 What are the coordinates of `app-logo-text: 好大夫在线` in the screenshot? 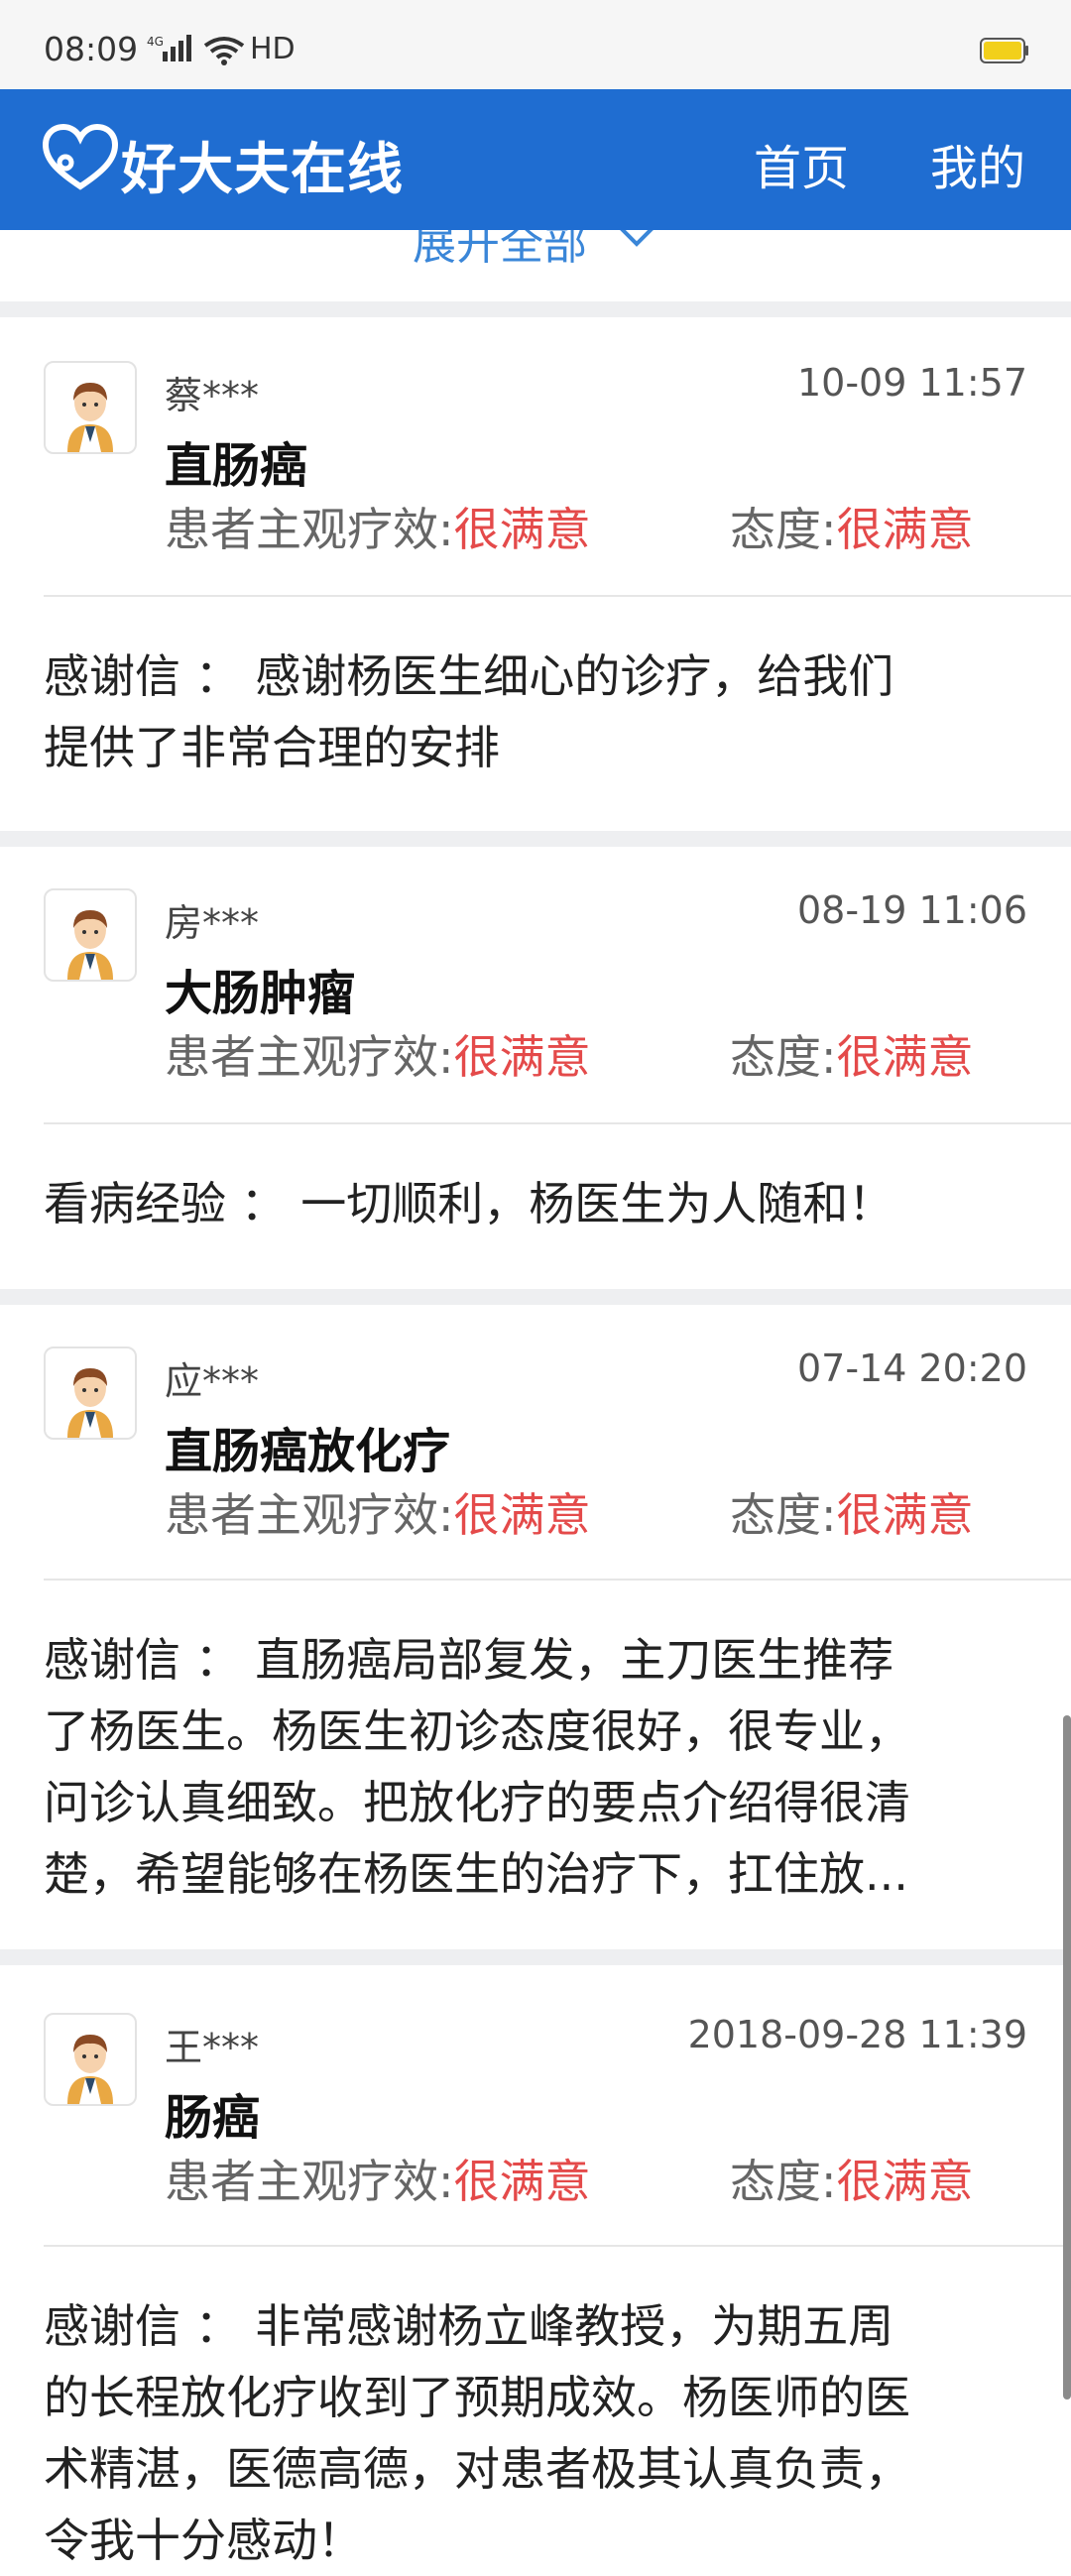 It's located at (262, 165).